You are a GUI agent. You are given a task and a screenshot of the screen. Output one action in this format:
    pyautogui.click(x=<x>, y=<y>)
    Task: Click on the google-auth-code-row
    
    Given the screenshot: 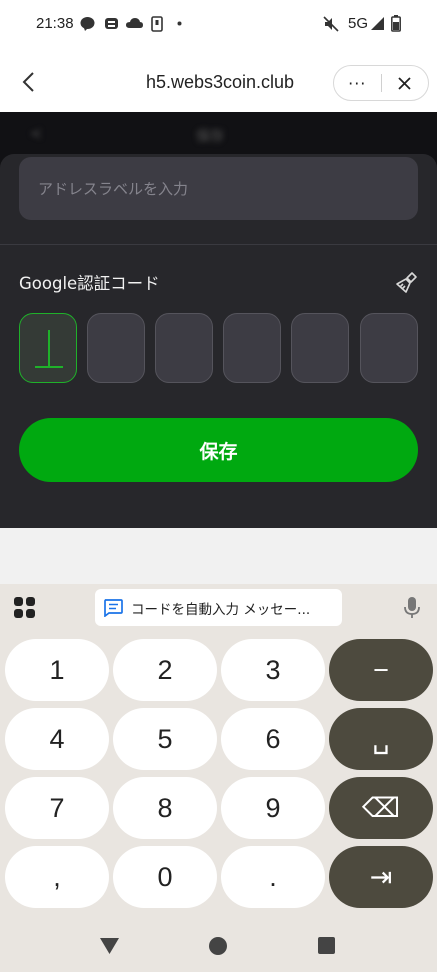 What is the action you would take?
    pyautogui.click(x=219, y=348)
    